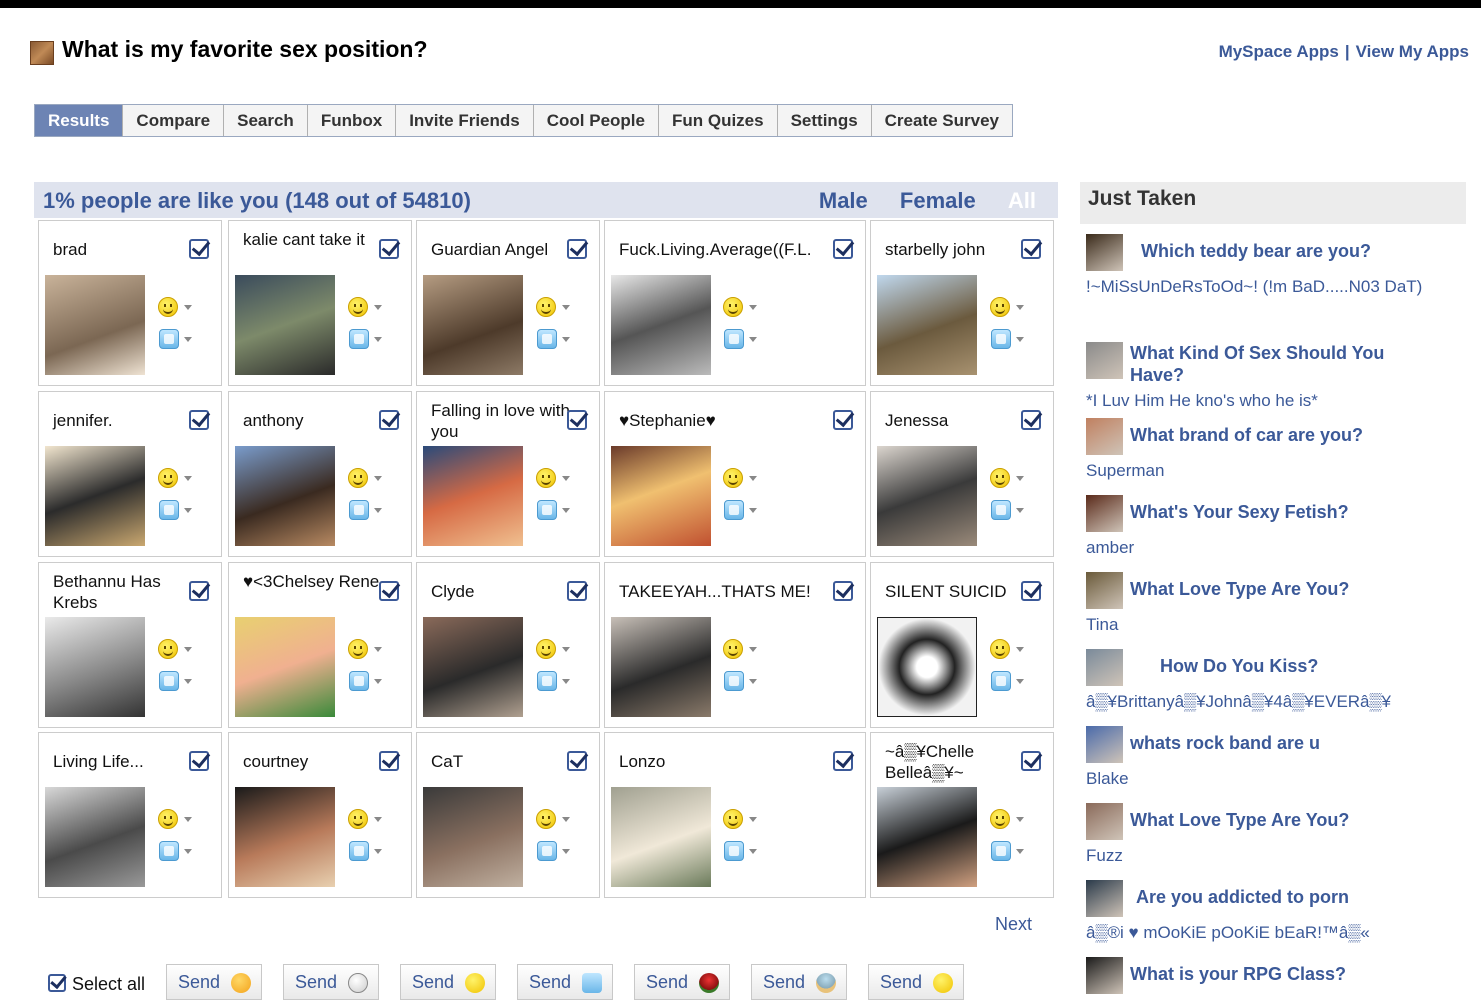 This screenshot has width=1481, height=1005. Describe the element at coordinates (735, 474) in the screenshot. I see `person-card: ♥Stephanie♥` at that location.